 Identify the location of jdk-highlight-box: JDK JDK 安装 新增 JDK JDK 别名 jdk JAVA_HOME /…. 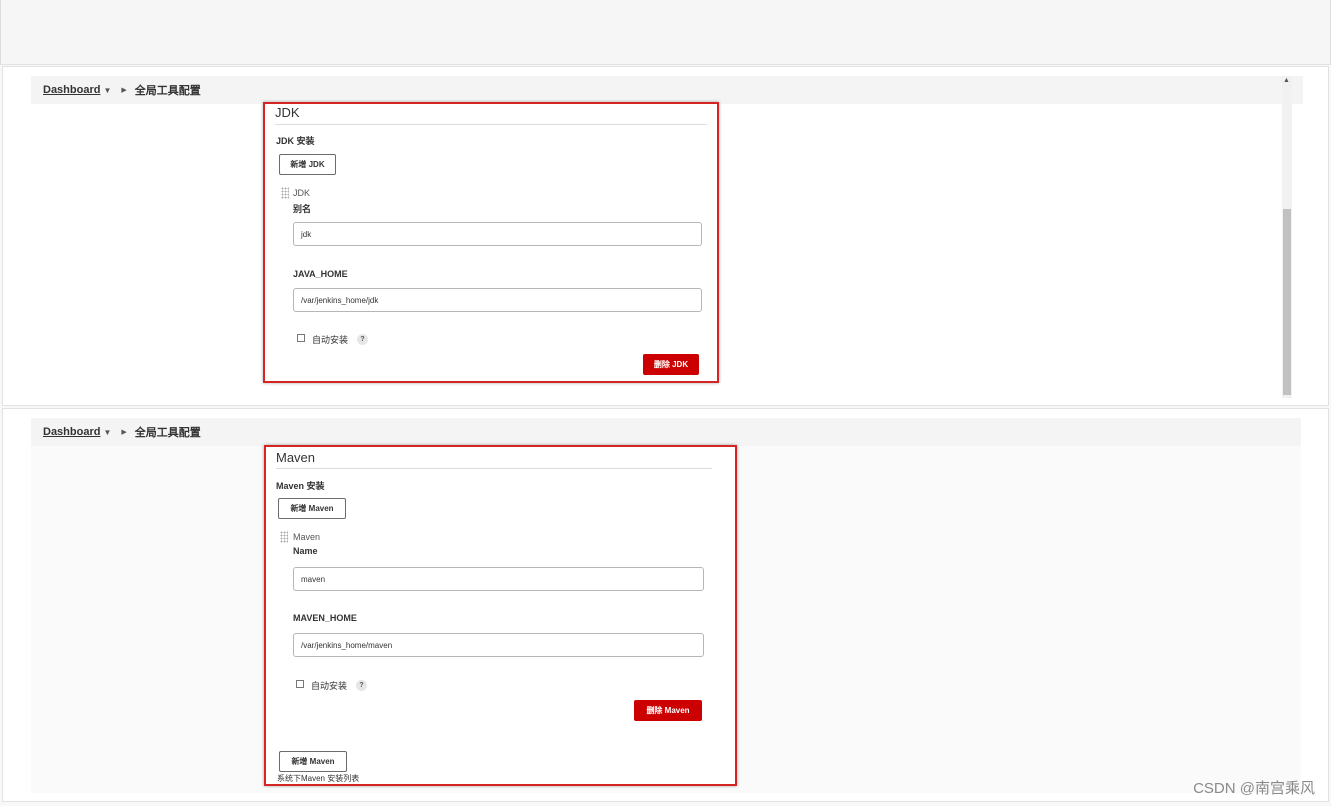
(491, 242).